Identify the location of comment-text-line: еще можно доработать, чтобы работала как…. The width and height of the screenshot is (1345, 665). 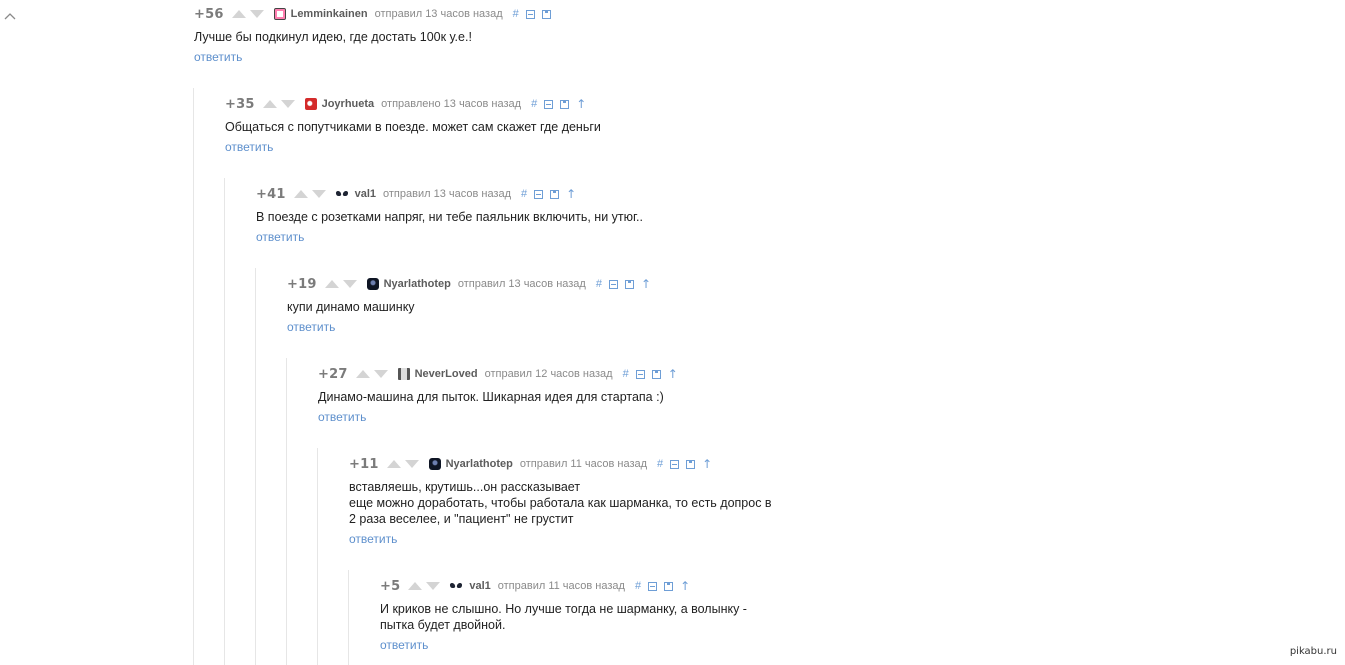
(560, 503).